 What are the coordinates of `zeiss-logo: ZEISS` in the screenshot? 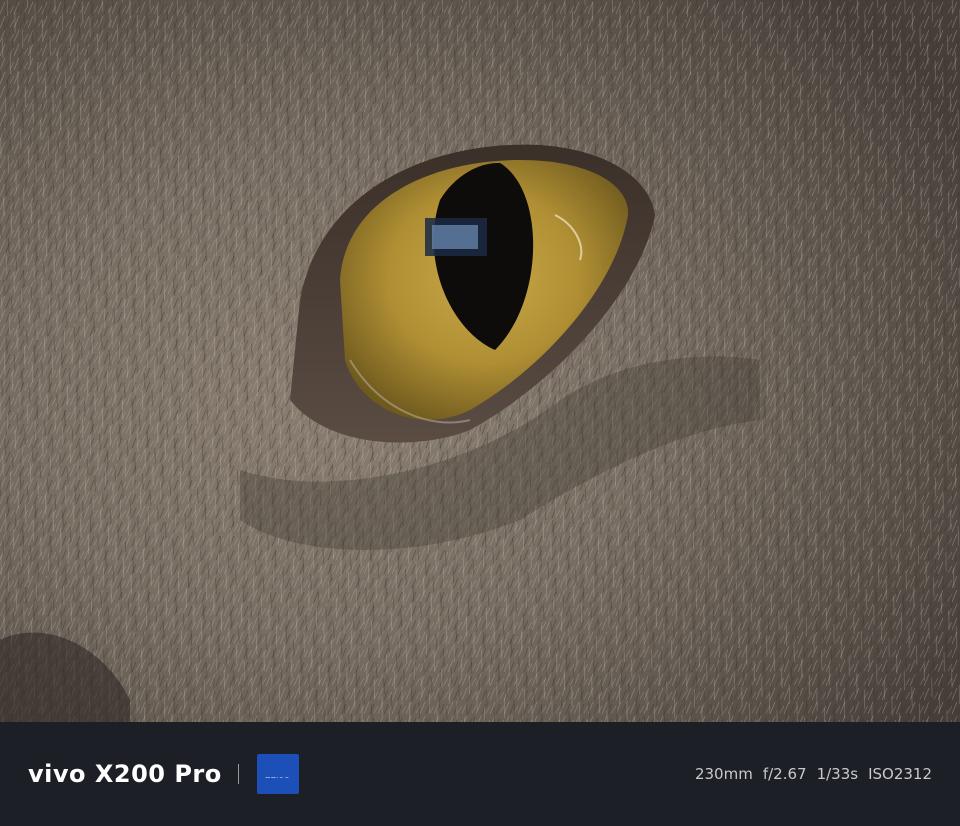 It's located at (277, 774).